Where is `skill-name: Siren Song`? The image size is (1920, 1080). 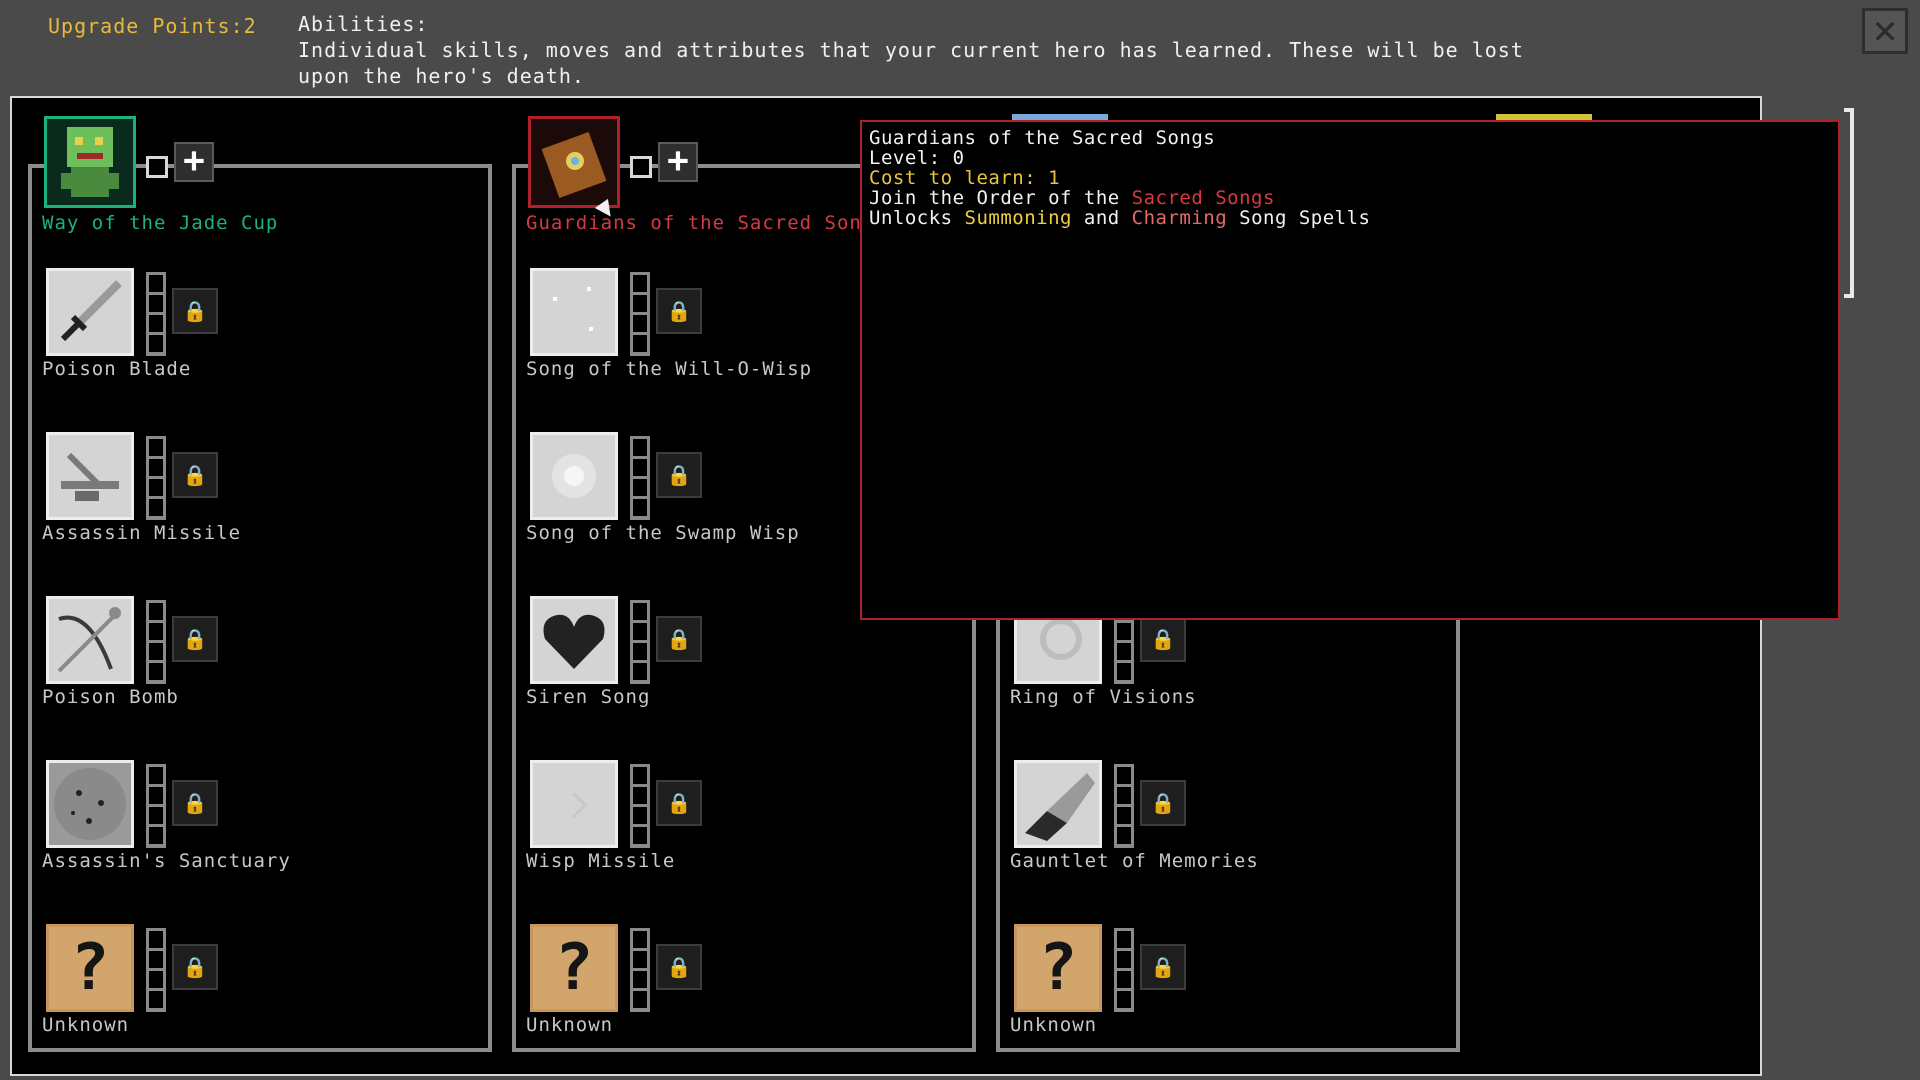 skill-name: Siren Song is located at coordinates (588, 697).